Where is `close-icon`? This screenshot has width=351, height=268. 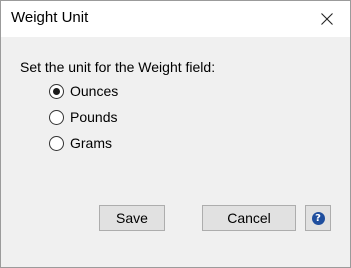
close-icon is located at coordinates (327, 19).